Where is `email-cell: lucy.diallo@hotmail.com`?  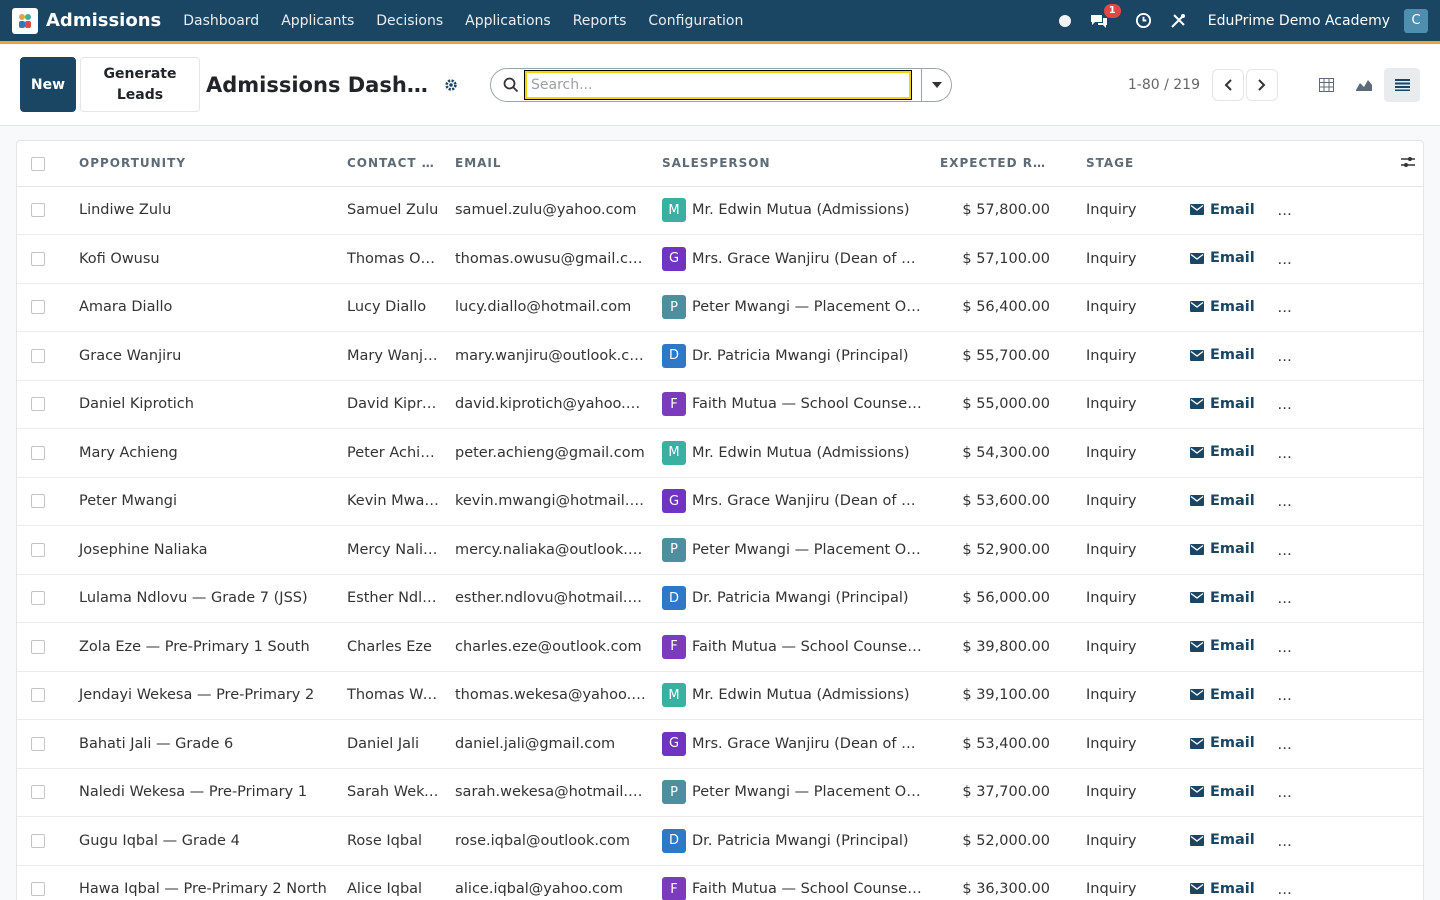
email-cell: lucy.diallo@hotmail.com is located at coordinates (550, 307).